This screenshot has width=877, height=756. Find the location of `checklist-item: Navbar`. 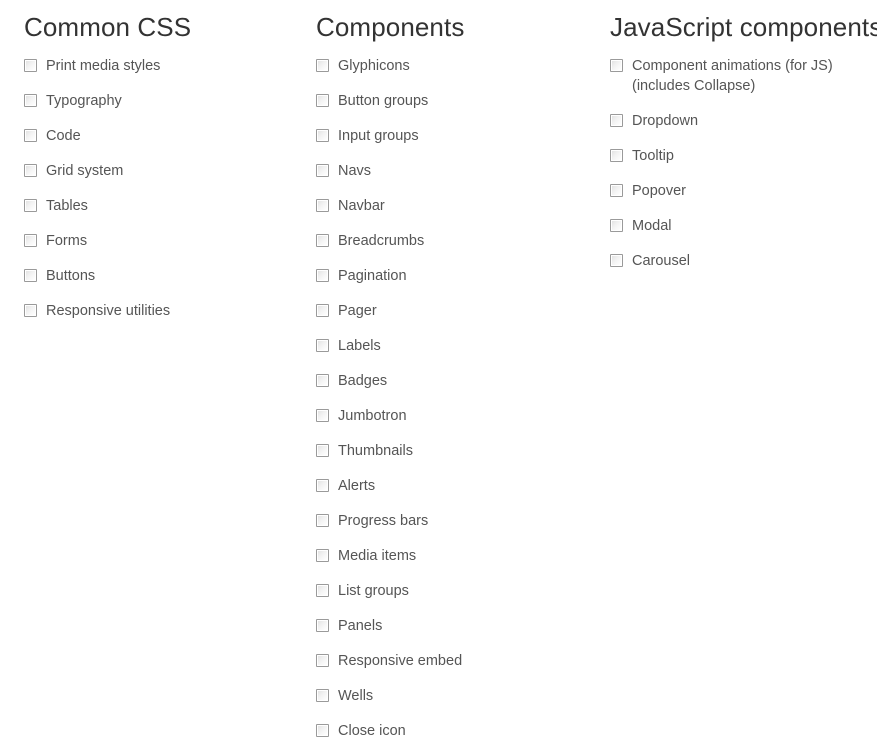

checklist-item: Navbar is located at coordinates (458, 206).